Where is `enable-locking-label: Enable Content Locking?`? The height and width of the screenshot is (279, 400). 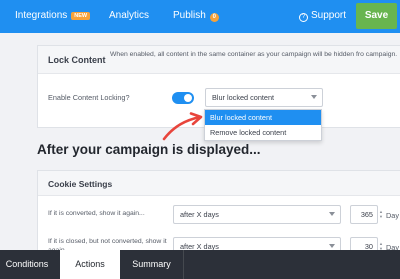
enable-locking-label: Enable Content Locking? is located at coordinates (89, 97).